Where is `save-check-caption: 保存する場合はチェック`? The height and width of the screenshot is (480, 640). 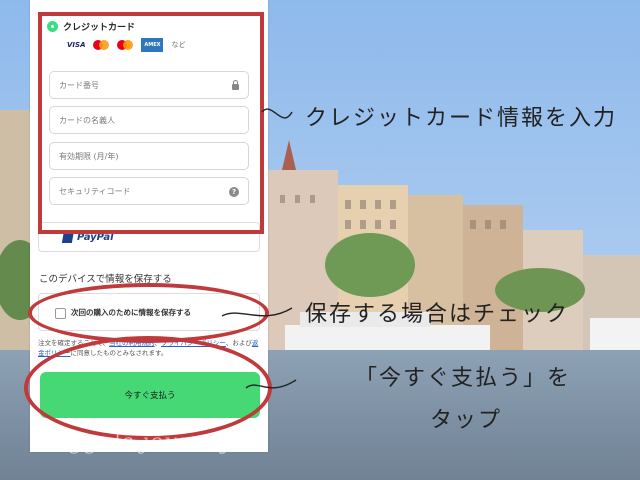 save-check-caption: 保存する場合はチェック is located at coordinates (437, 314).